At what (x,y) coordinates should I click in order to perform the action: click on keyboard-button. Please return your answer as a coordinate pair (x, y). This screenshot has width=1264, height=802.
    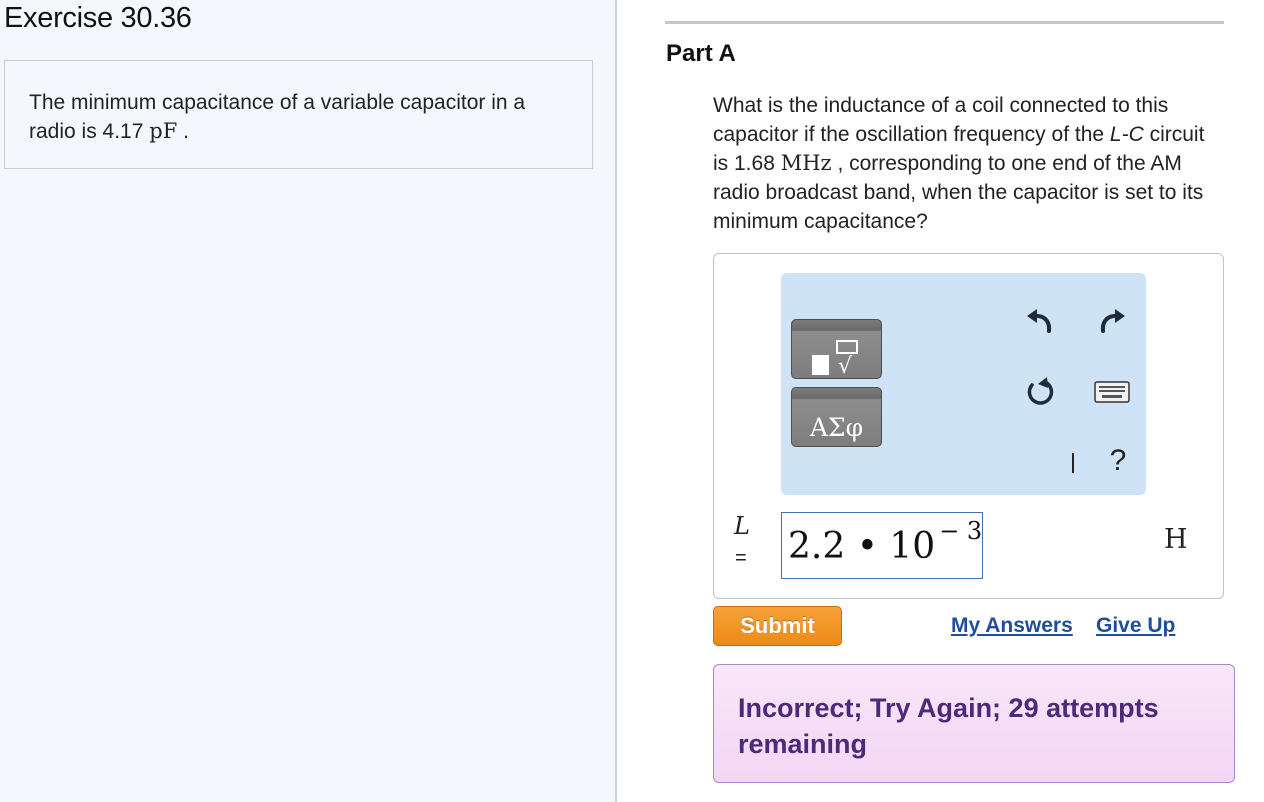
    Looking at the image, I should click on (1112, 392).